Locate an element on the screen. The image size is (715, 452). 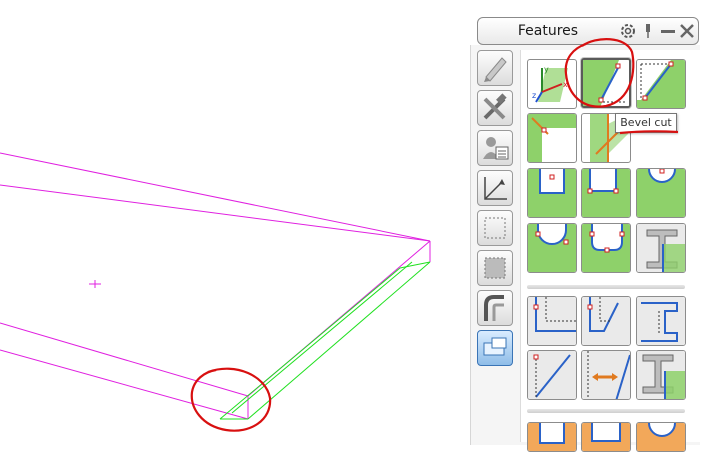
beam-cut-tile is located at coordinates (661, 248).